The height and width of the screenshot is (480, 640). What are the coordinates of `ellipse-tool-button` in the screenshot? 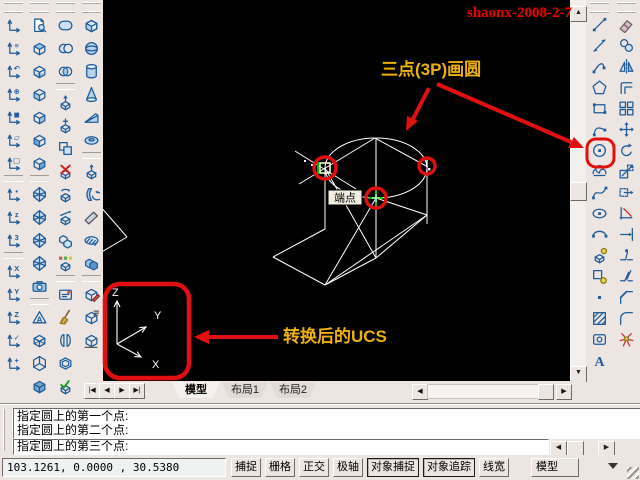 It's located at (599, 213).